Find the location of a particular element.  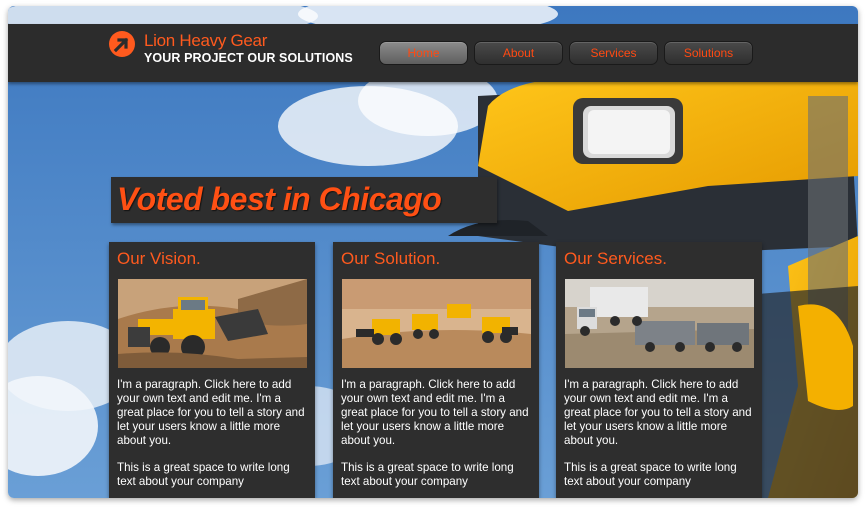

tagline: YOUR PROJECT OUR SOLUTIONS is located at coordinates (248, 58).